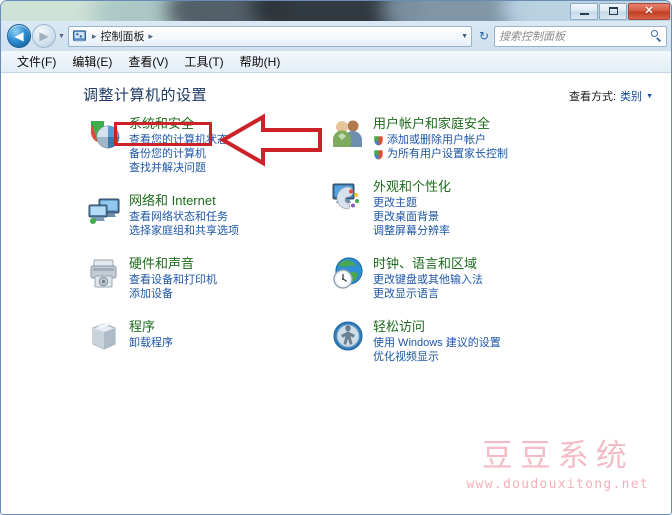  What do you see at coordinates (178, 140) in the screenshot?
I see `category-link-label: 查看您的计算机状态` at bounding box center [178, 140].